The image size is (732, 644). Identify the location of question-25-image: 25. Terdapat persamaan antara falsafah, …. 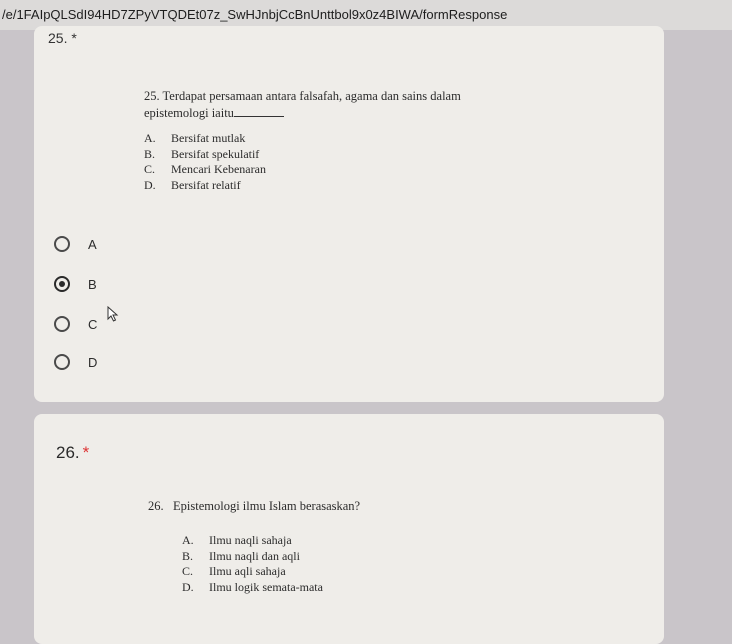
(344, 140).